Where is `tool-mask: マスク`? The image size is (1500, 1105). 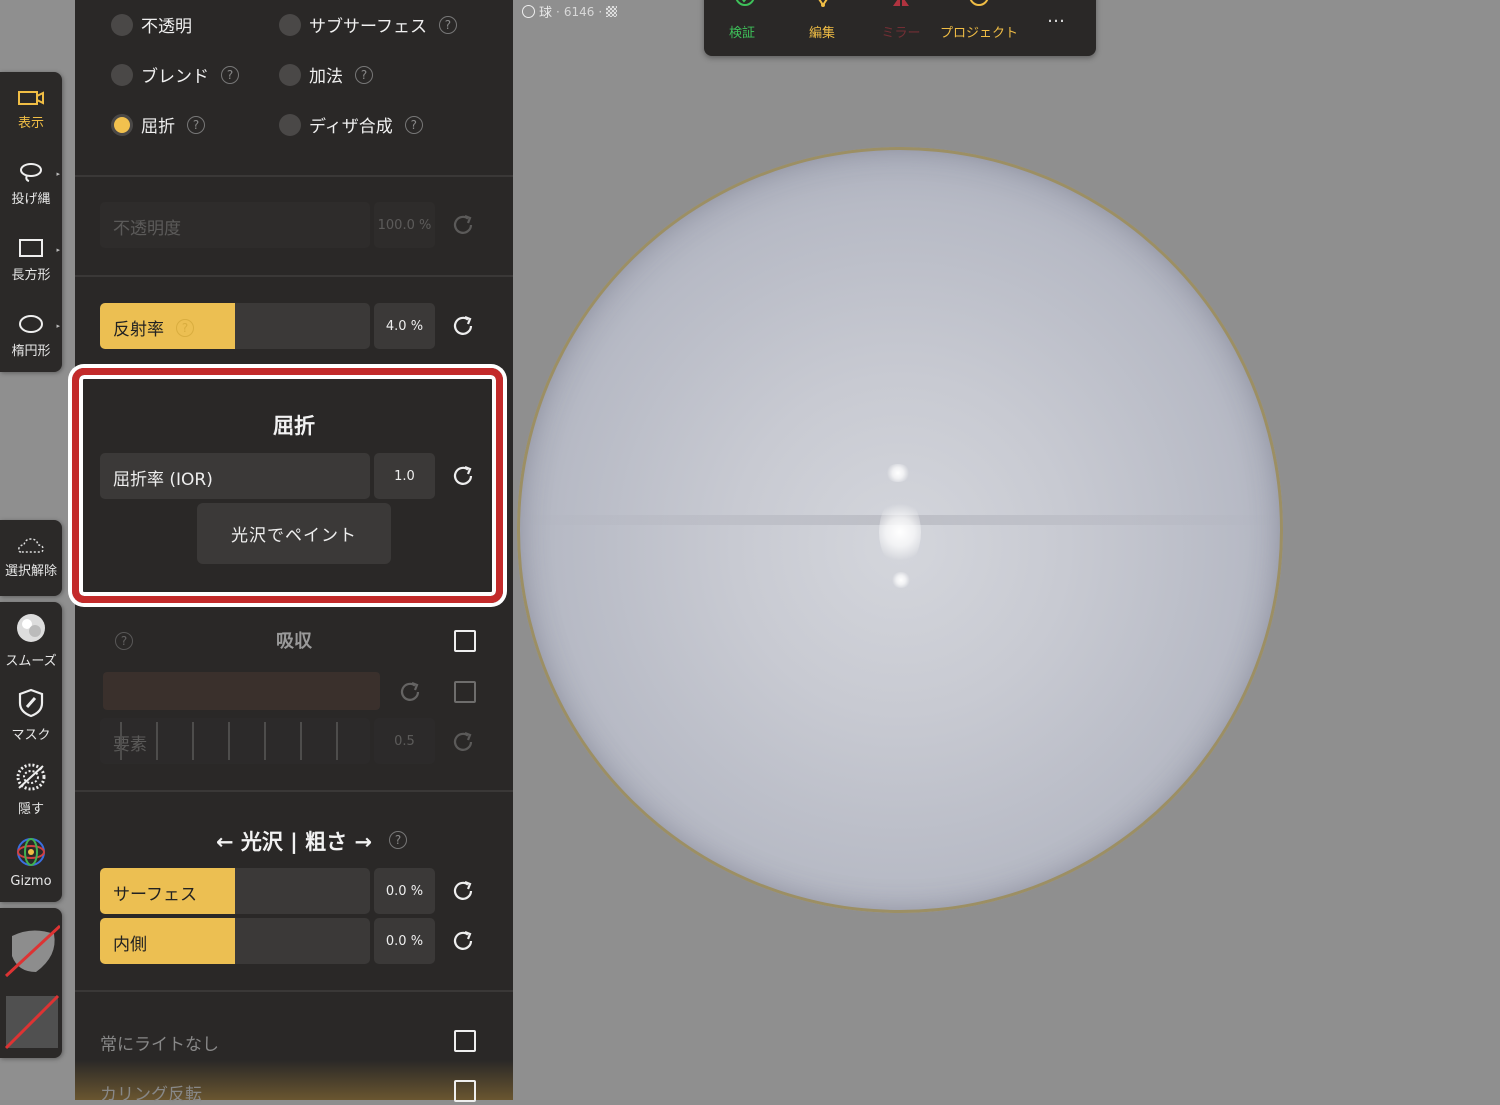
tool-mask: マスク is located at coordinates (31, 715).